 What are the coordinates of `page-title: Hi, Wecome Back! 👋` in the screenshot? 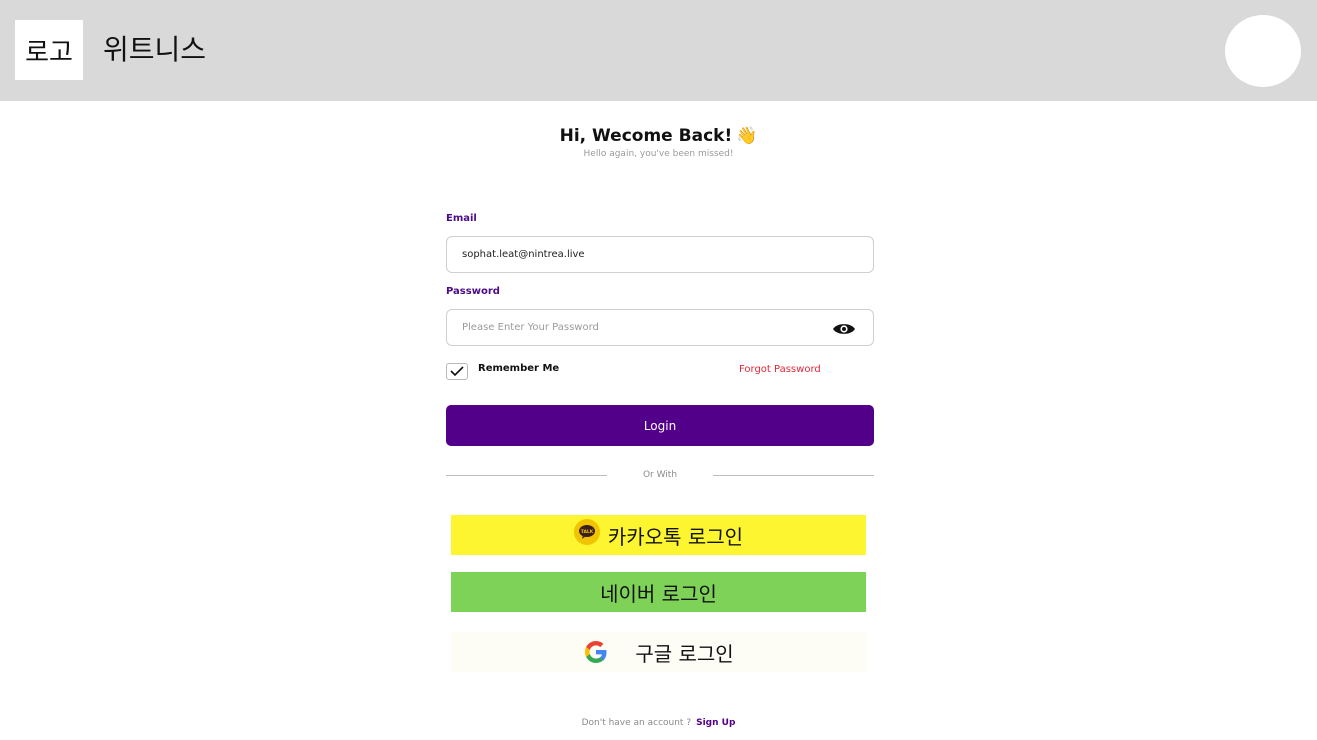 It's located at (658, 136).